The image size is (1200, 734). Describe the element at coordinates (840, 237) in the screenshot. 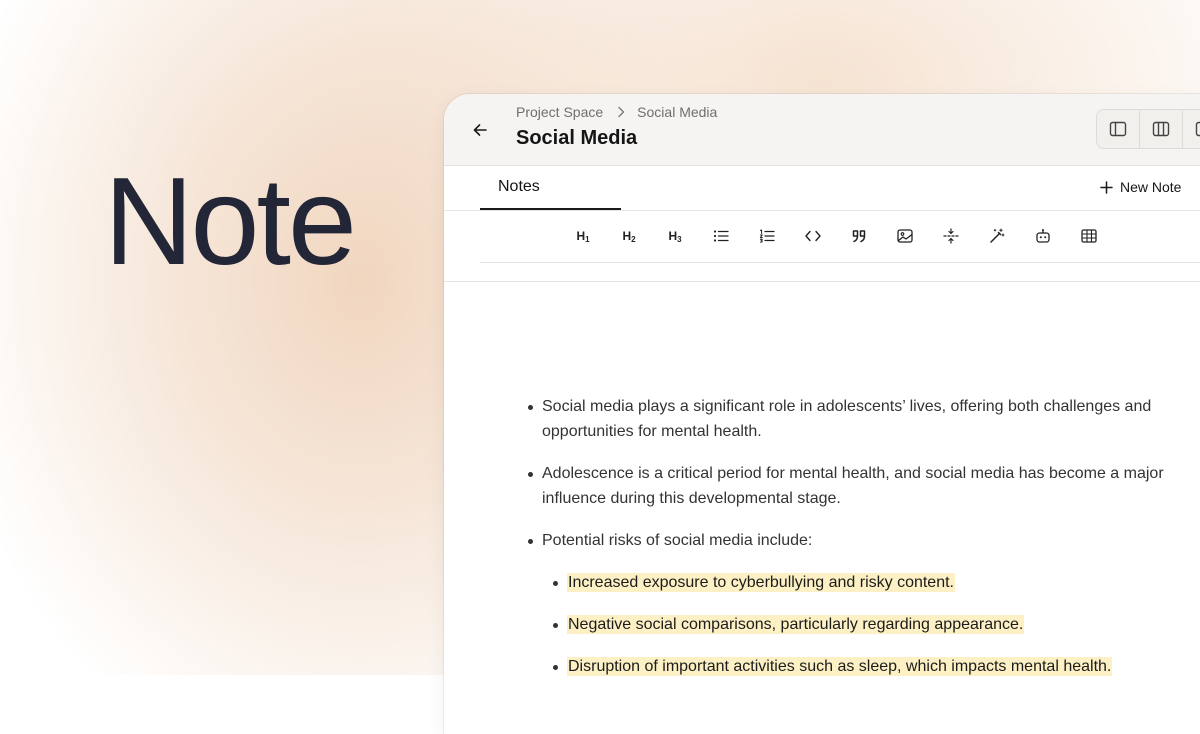

I see `formatting-toolbar: H1 H2 H3` at that location.